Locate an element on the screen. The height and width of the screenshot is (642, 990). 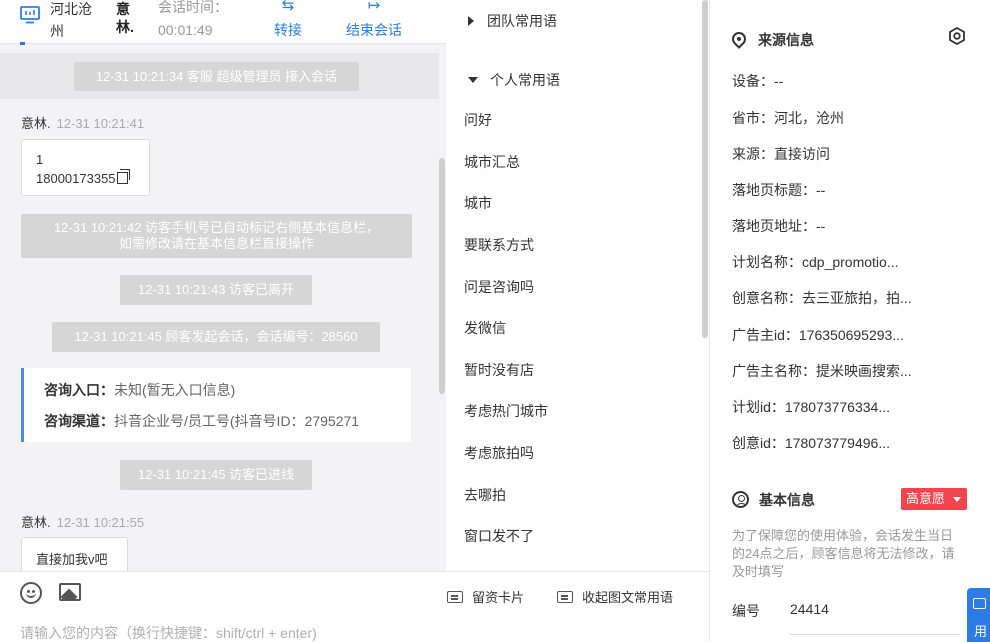
channel-value: 抖音企业号/员工号(抖音号ID：2795271 is located at coordinates (237, 421).